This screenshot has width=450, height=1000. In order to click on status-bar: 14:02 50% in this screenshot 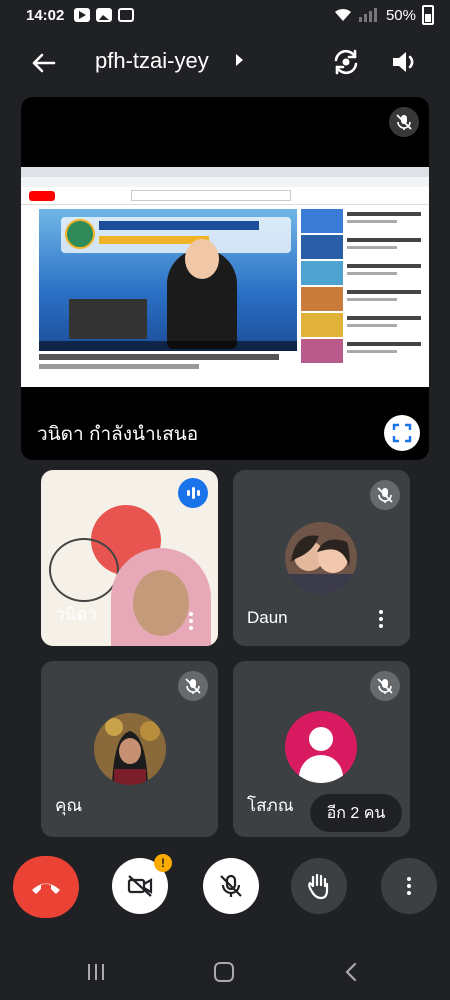, I will do `click(225, 15)`.